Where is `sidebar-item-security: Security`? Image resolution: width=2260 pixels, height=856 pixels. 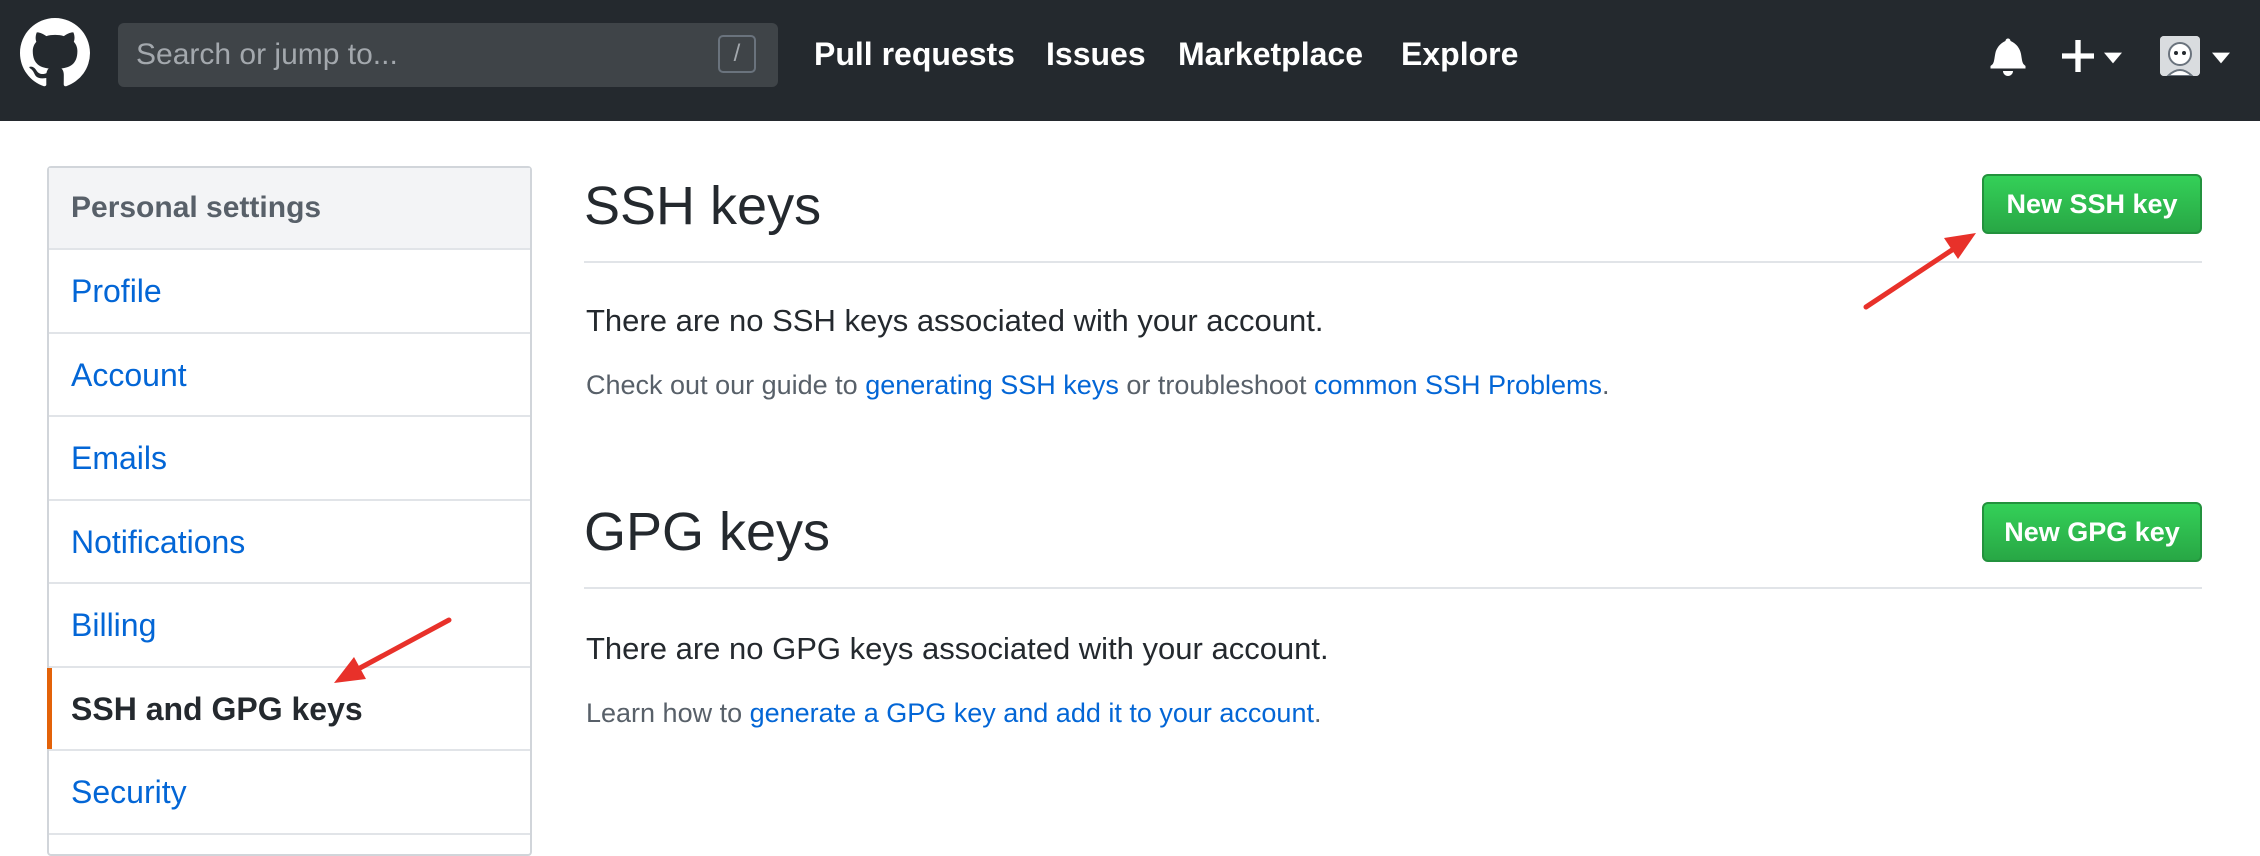
sidebar-item-security: Security is located at coordinates (289, 793).